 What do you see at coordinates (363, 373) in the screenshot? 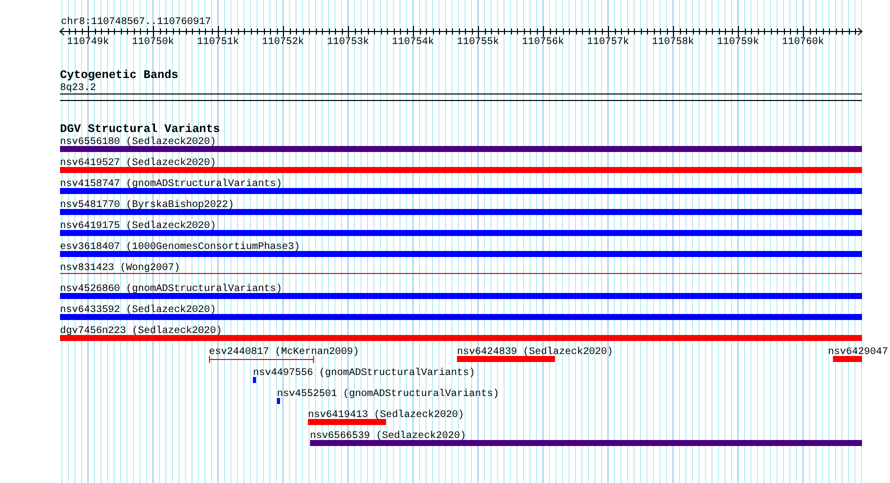
I see `variant-label: nsv4497556 (gnomADStructuralVariants)` at bounding box center [363, 373].